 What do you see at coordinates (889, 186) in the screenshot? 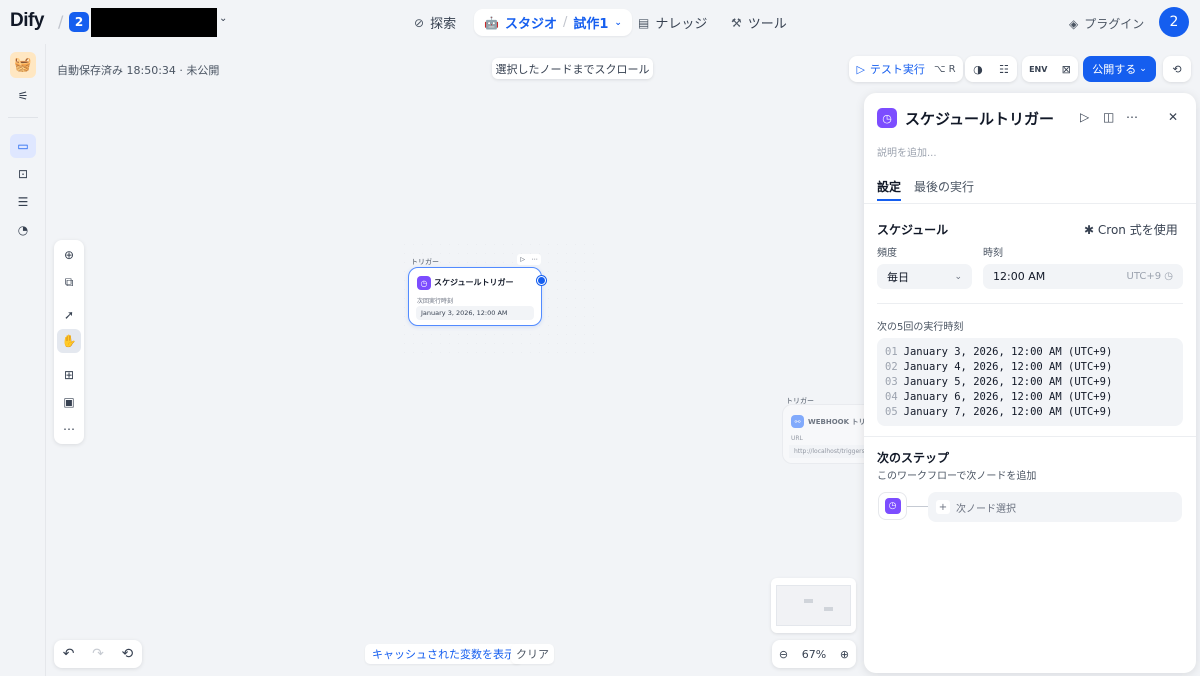
I see `tab-settings: 設定` at bounding box center [889, 186].